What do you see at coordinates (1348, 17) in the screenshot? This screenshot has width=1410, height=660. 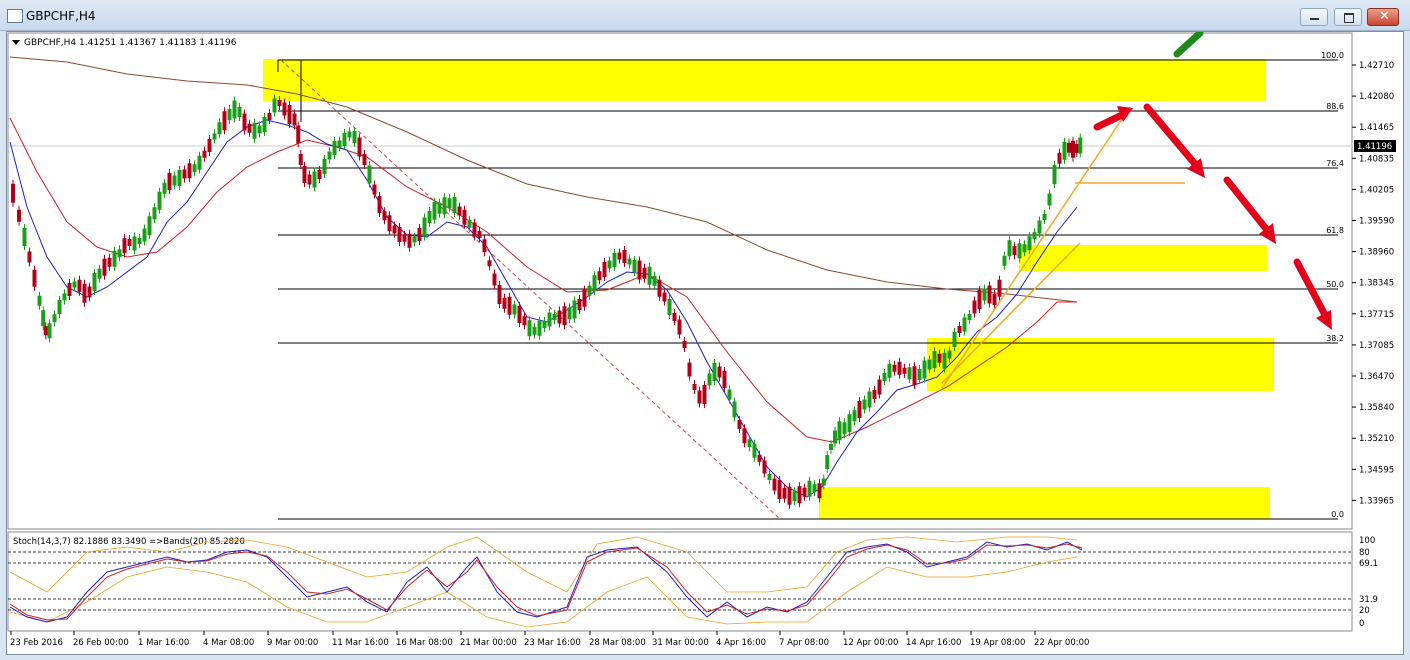 I see `maximize-button` at bounding box center [1348, 17].